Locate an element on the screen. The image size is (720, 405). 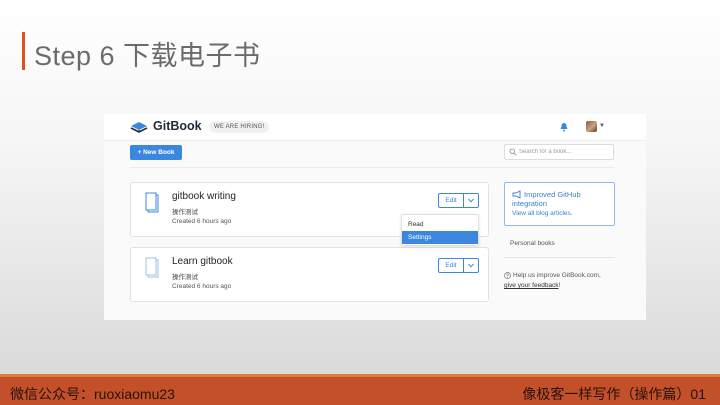
header-divider is located at coordinates (372, 167).